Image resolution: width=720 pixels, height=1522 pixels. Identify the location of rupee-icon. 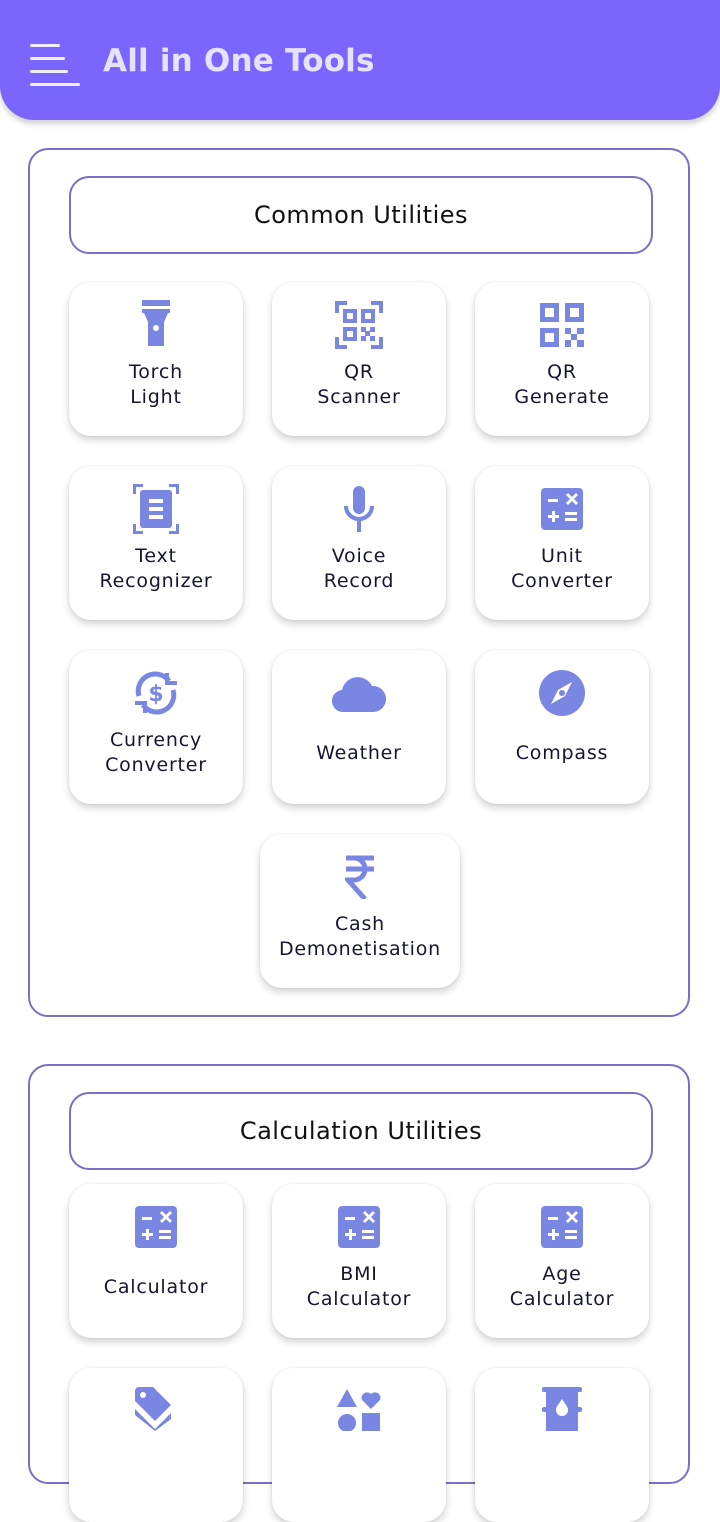
(360, 877).